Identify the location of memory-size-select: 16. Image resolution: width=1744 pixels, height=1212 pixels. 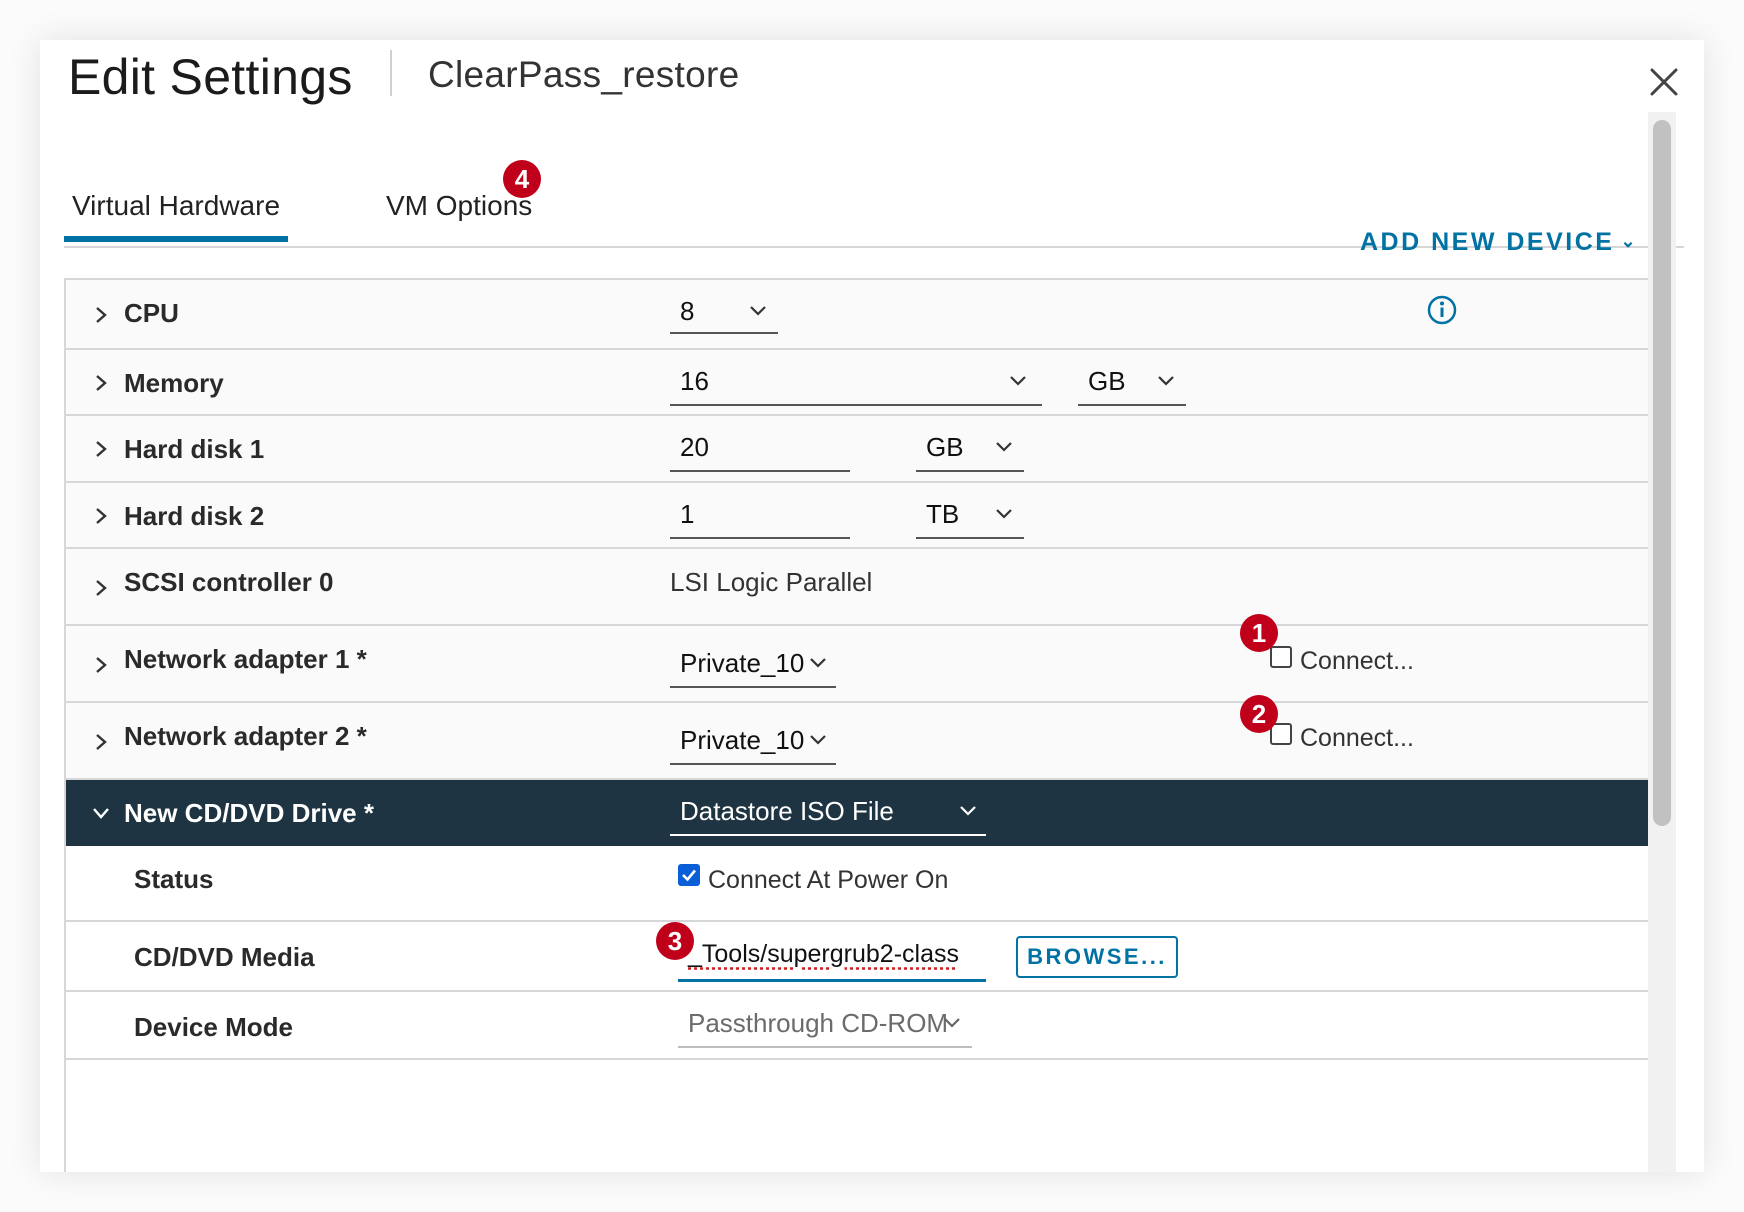
(856, 386).